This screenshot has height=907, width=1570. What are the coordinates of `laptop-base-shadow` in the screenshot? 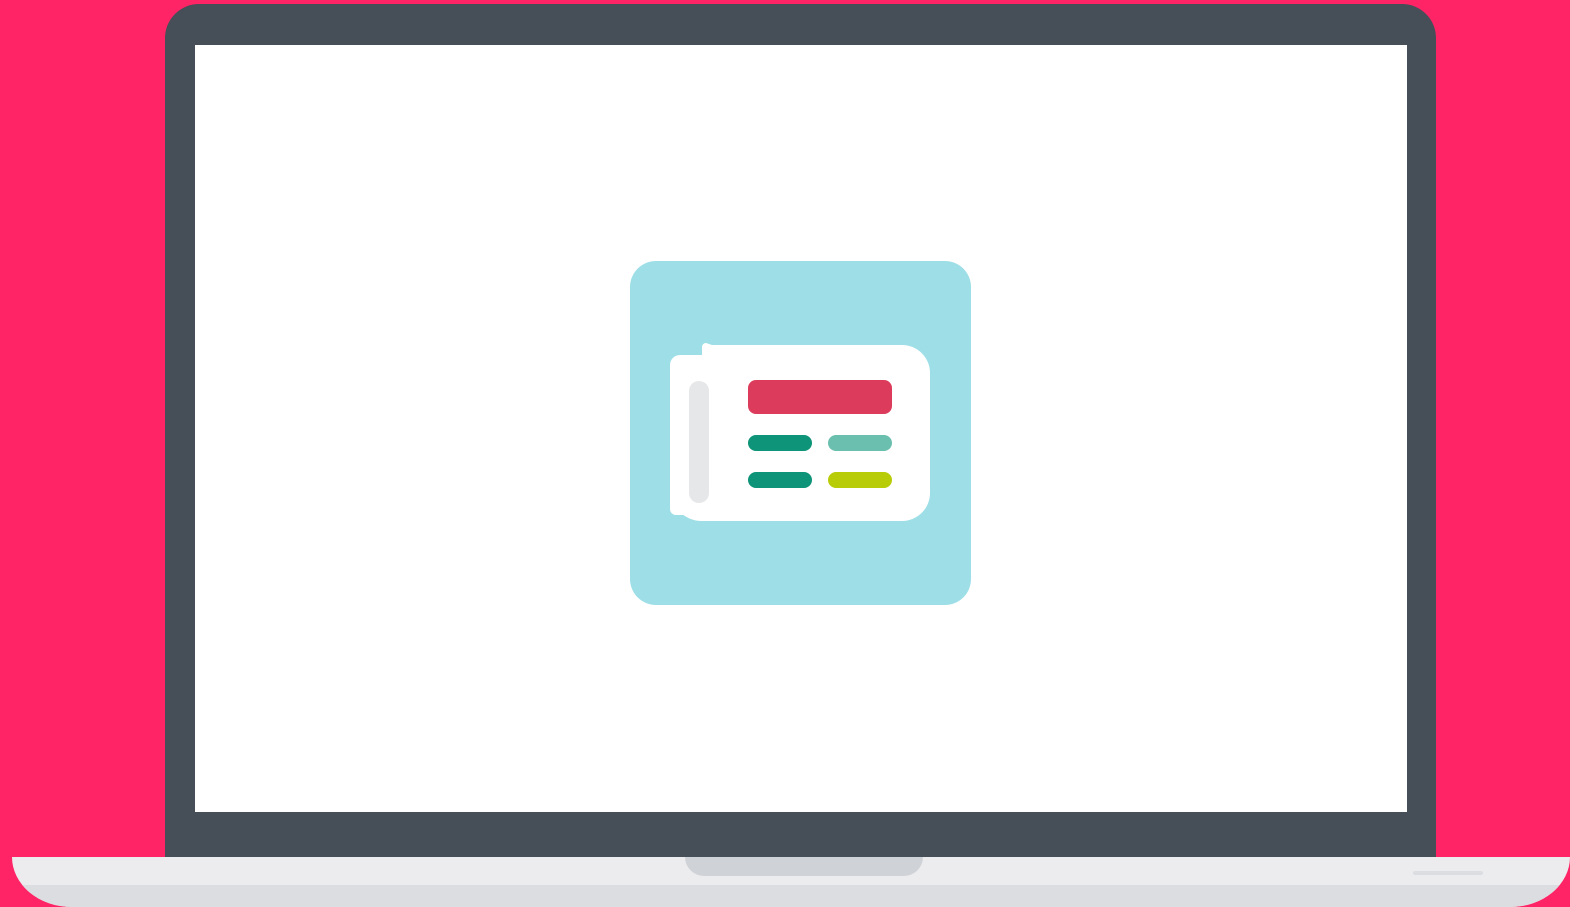 It's located at (791, 896).